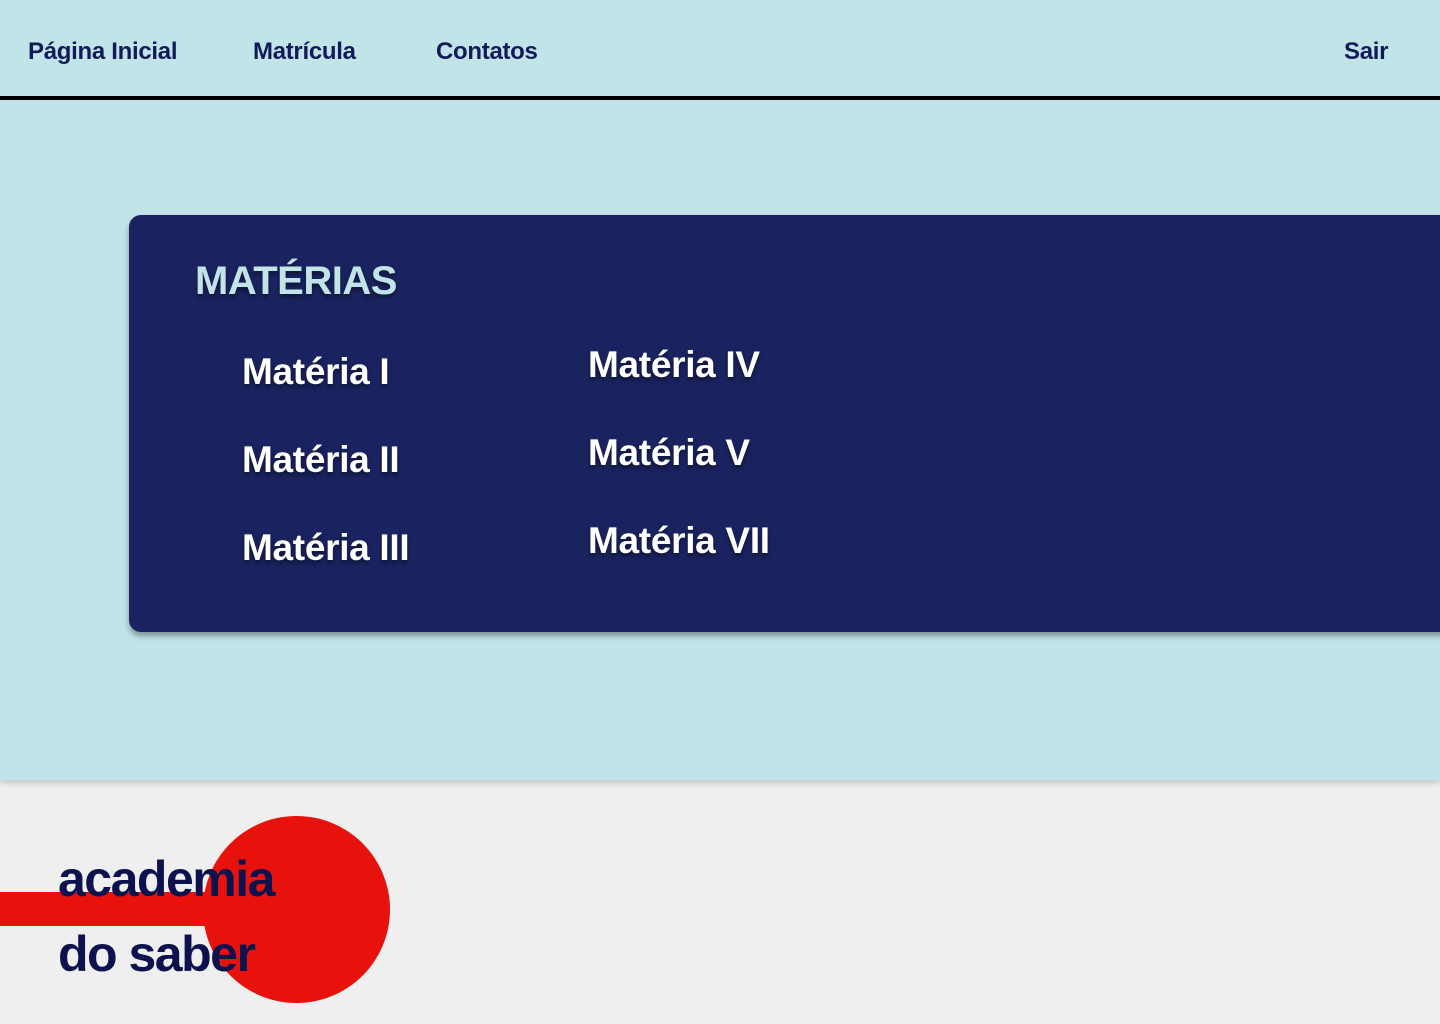 The height and width of the screenshot is (1024, 1440). Describe the element at coordinates (720, 50) in the screenshot. I see `top-navbar: Página Inicial Matrícula Contatos Sair` at that location.